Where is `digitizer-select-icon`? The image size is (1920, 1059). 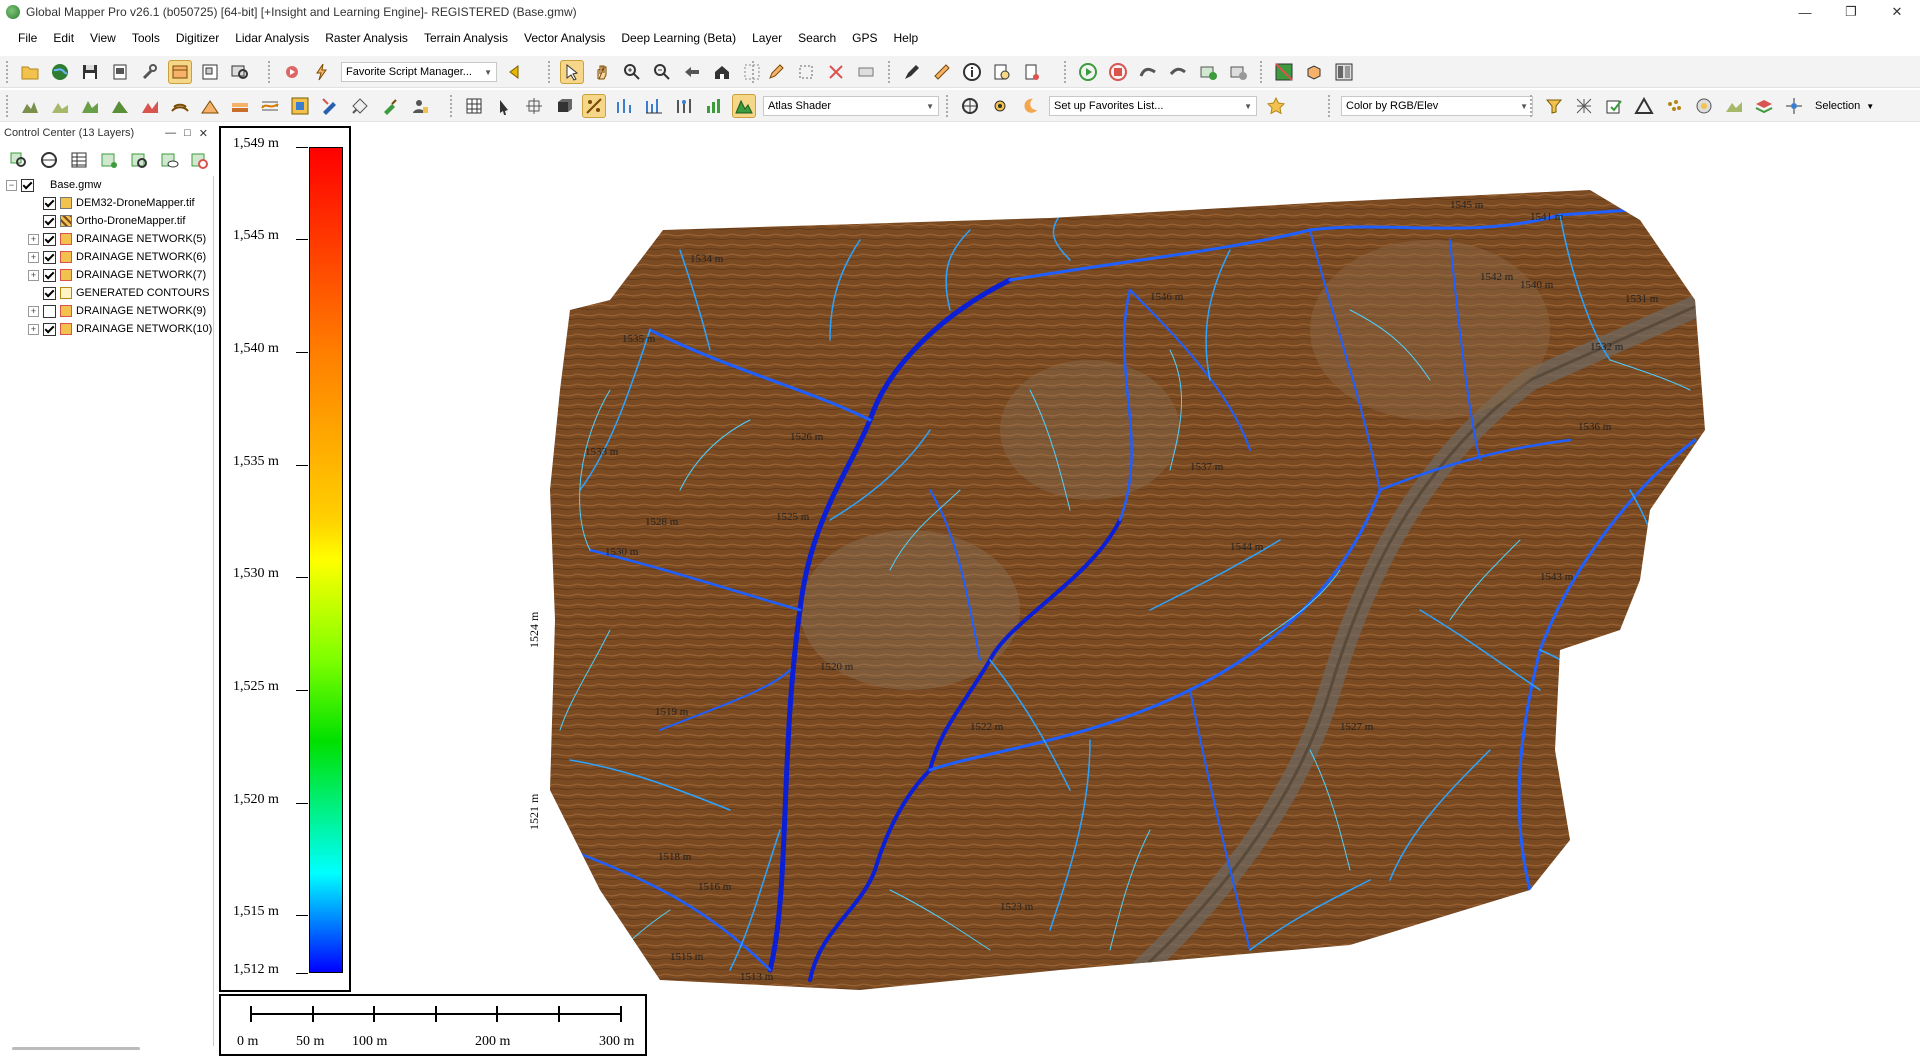 digitizer-select-icon is located at coordinates (572, 72).